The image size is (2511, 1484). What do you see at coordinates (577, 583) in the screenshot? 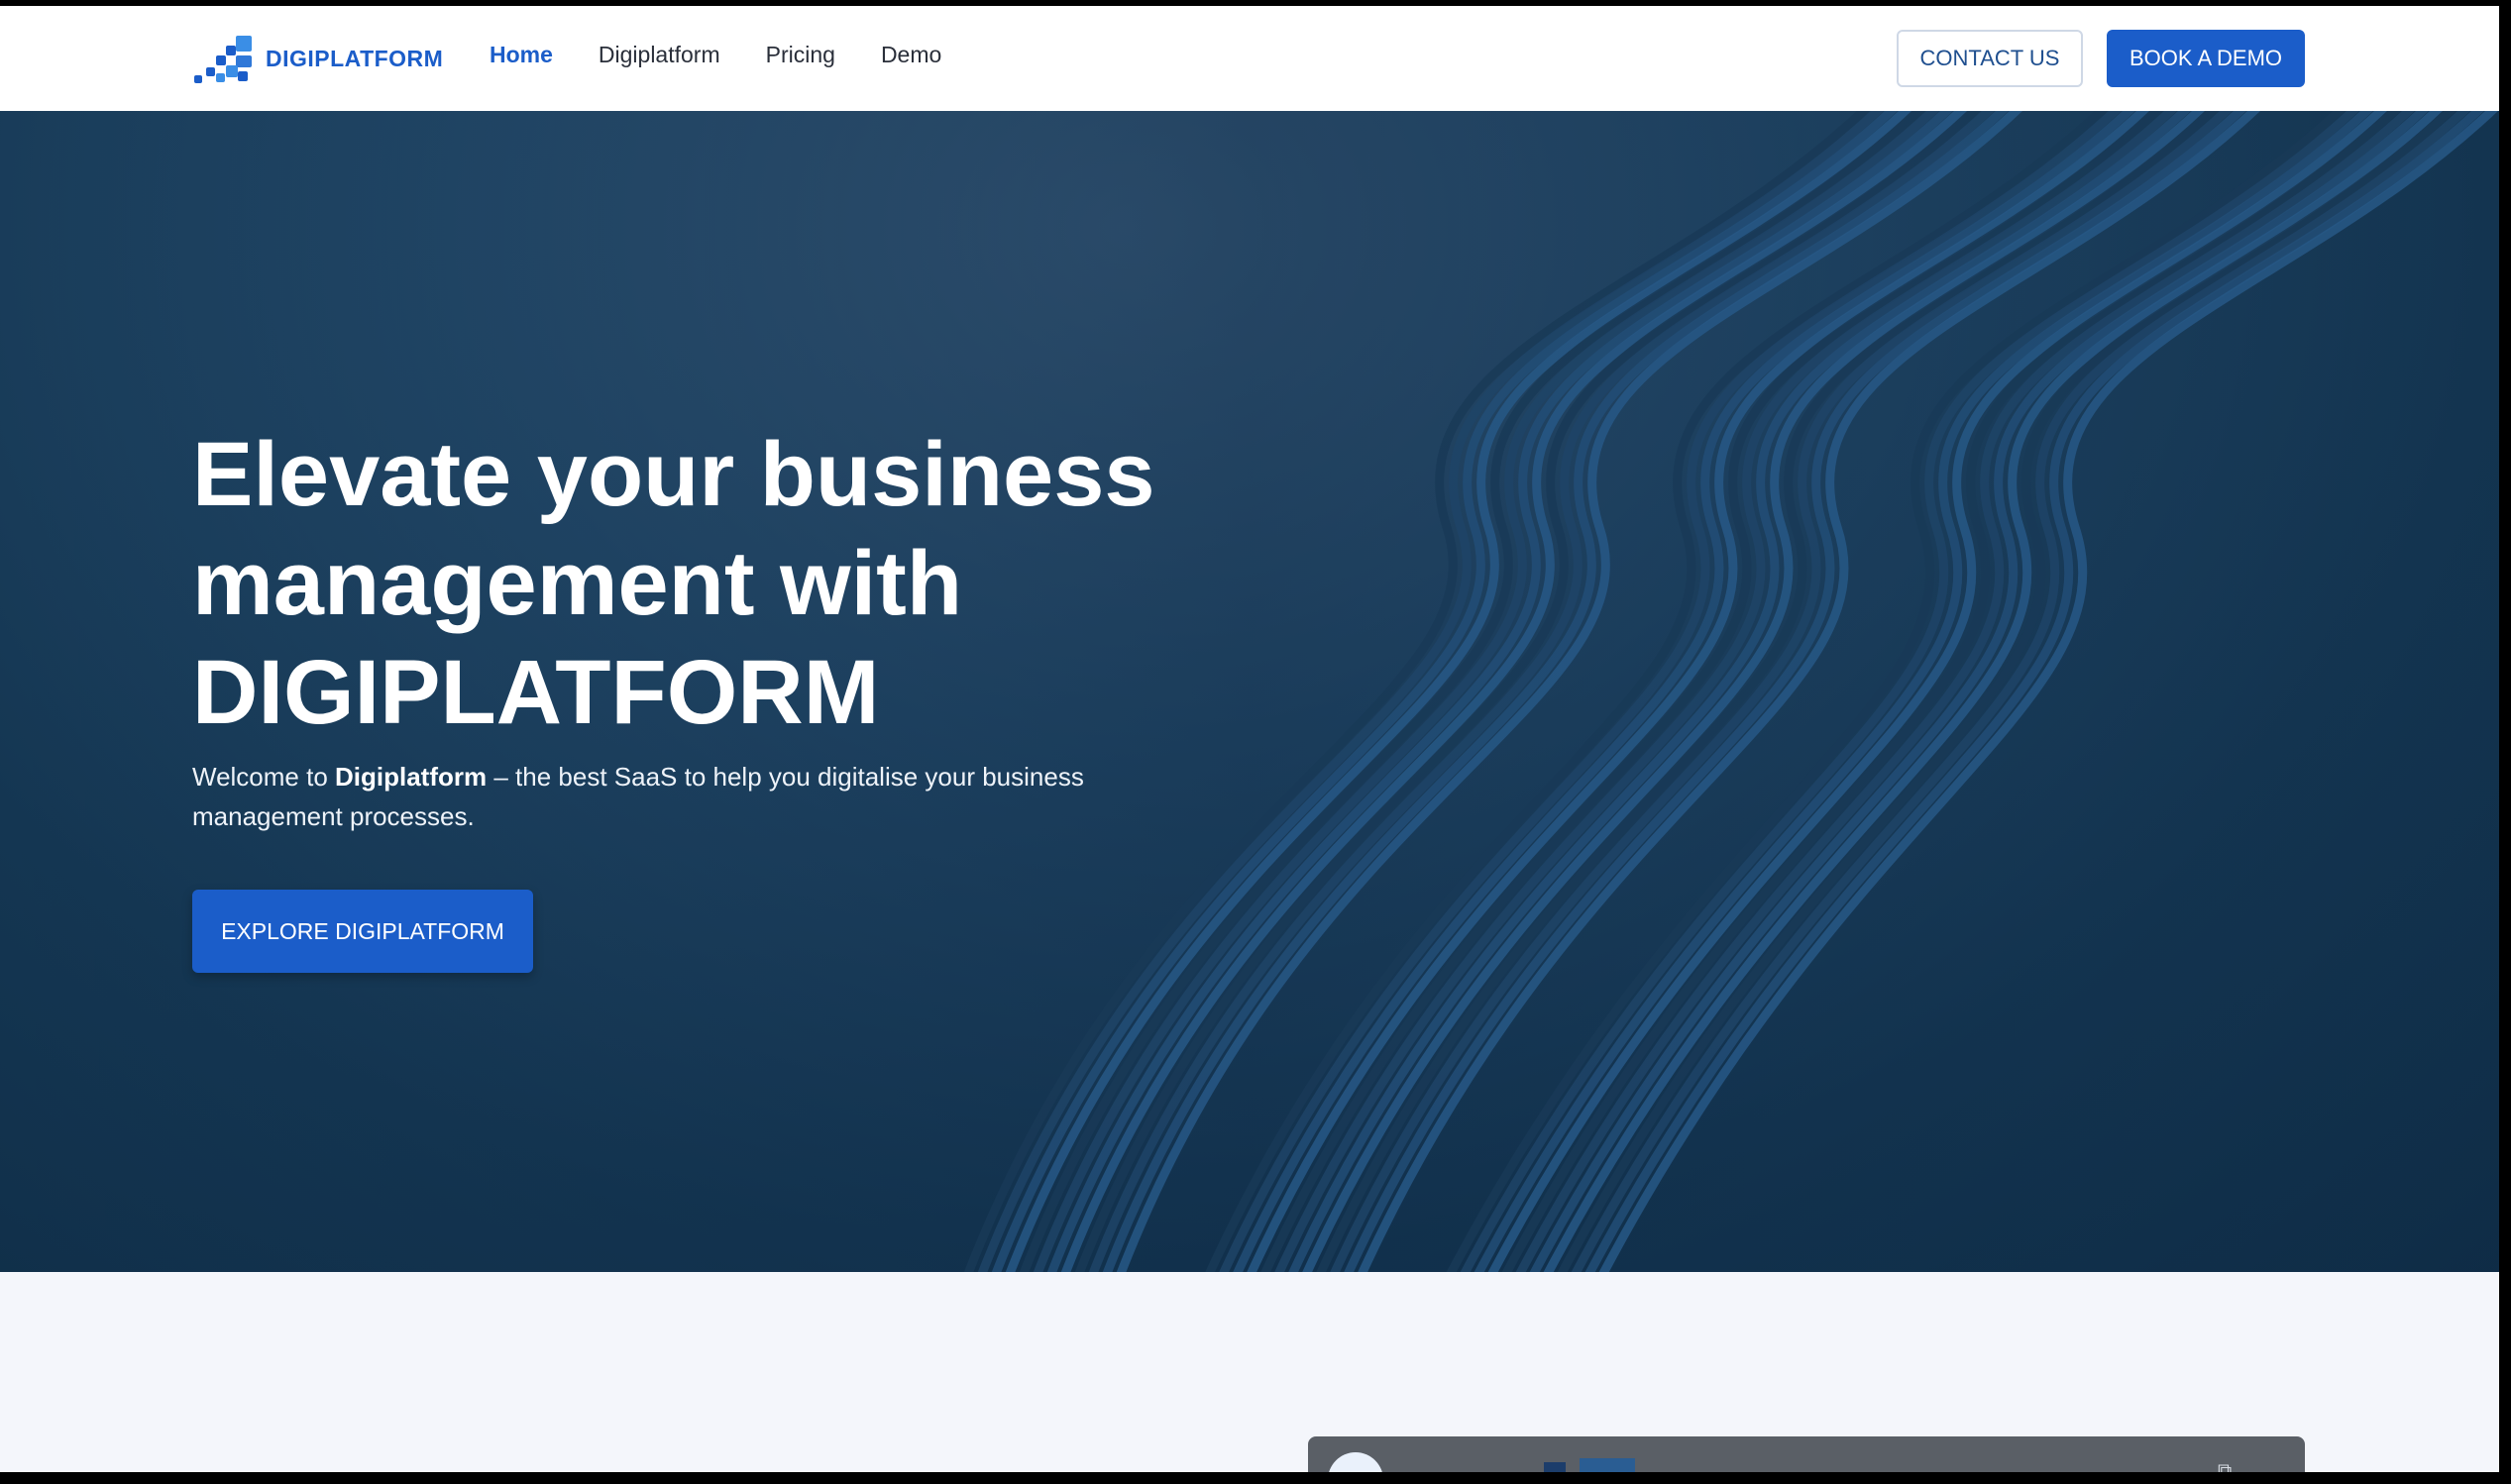
I see `hero-title-line: management with` at bounding box center [577, 583].